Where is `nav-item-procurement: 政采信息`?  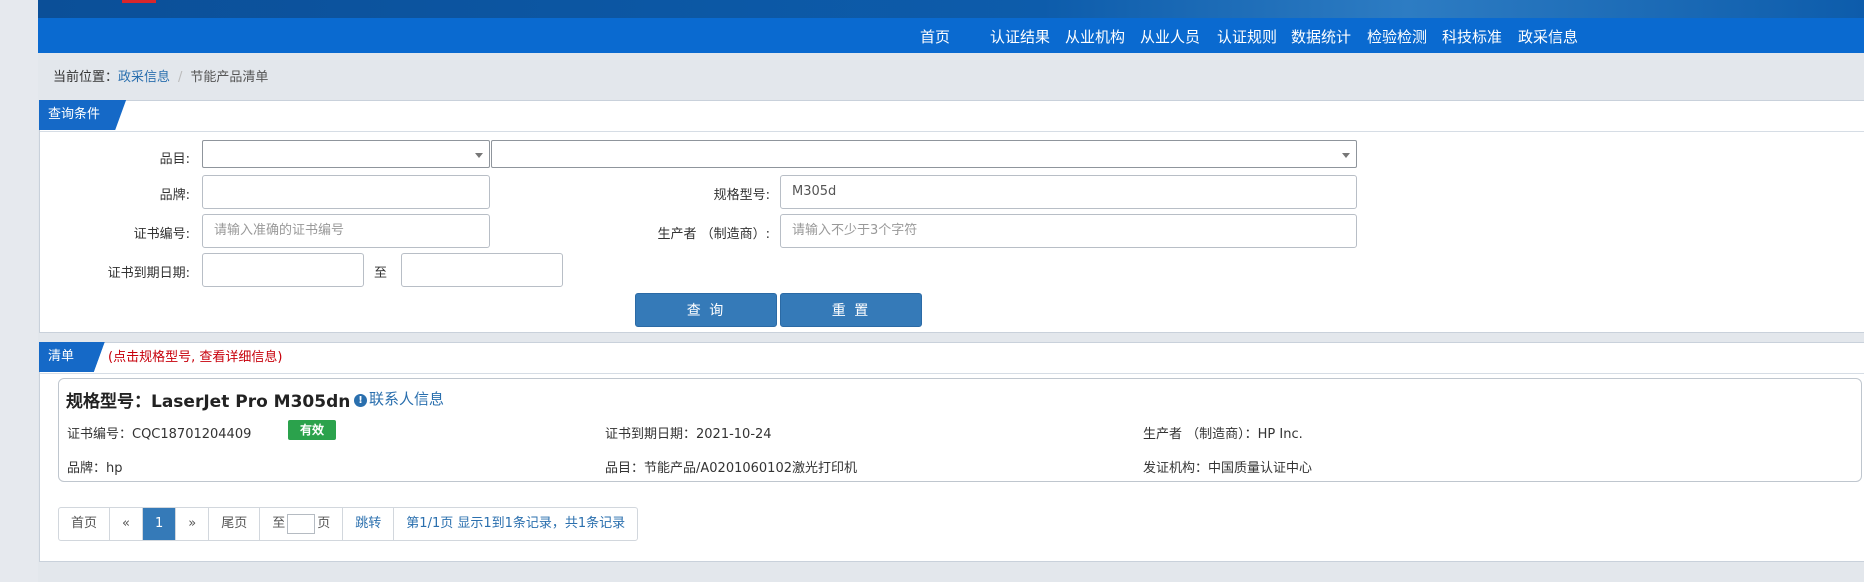
nav-item-procurement: 政采信息 is located at coordinates (1548, 35).